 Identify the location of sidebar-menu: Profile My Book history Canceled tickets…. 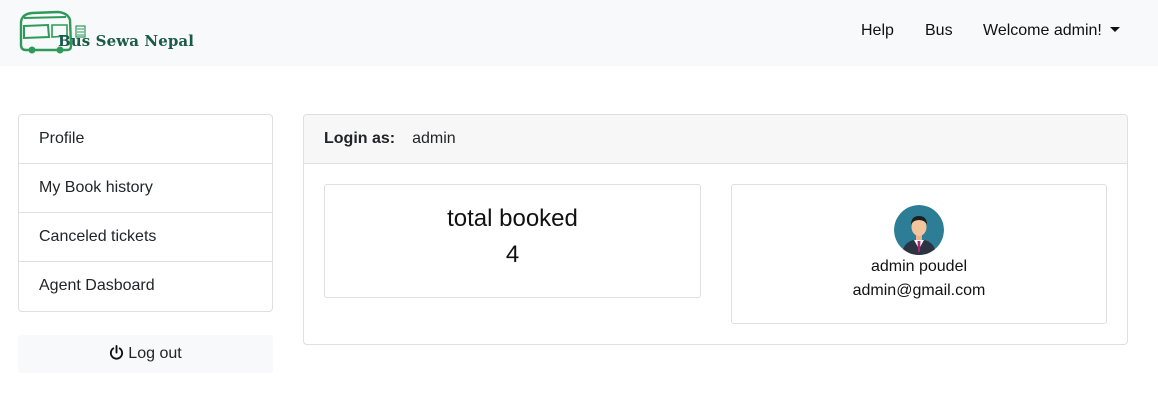
(145, 213).